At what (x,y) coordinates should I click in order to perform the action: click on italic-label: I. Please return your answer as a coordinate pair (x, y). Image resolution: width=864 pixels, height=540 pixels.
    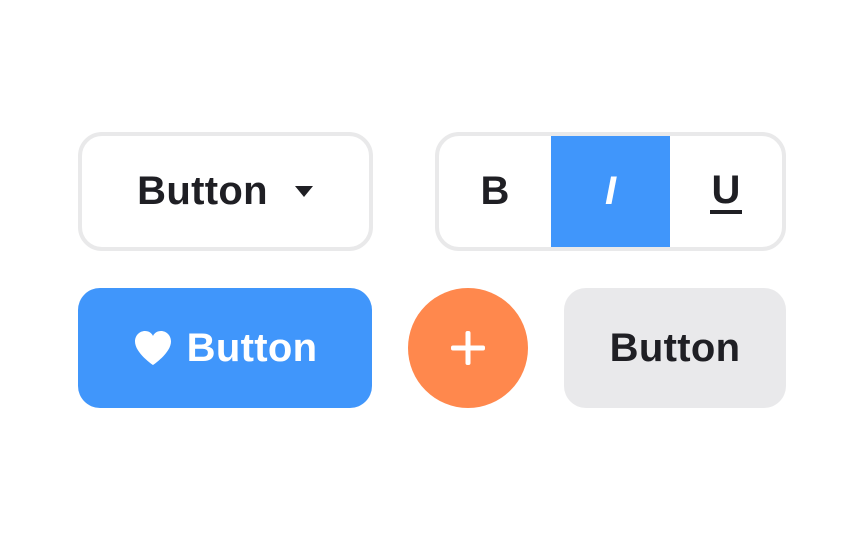
    Looking at the image, I should click on (610, 191).